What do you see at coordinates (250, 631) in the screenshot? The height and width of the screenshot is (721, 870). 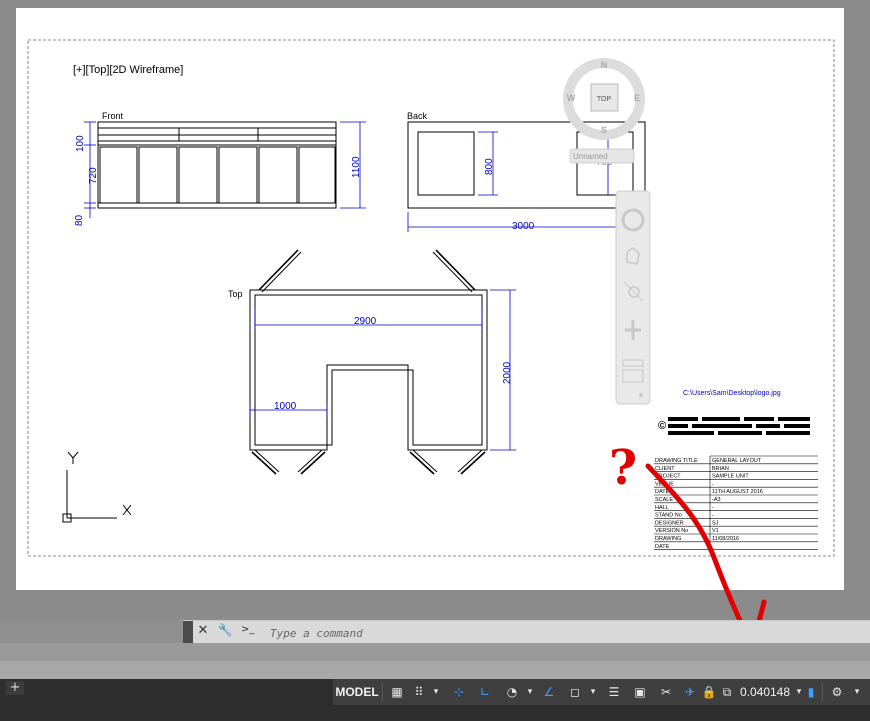 I see `command-history-icon: >_` at bounding box center [250, 631].